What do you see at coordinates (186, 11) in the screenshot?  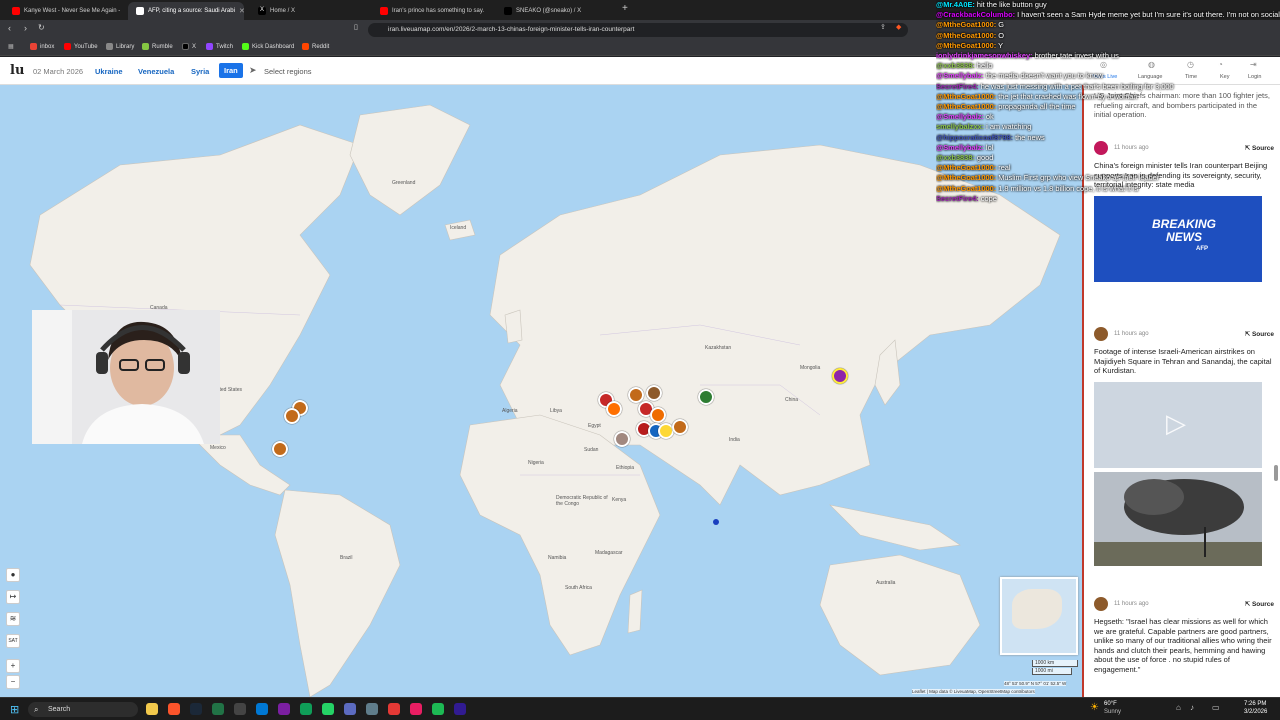 I see `browser-tab-2: AFP, citing a source: Saudi Arabi ✕` at bounding box center [186, 11].